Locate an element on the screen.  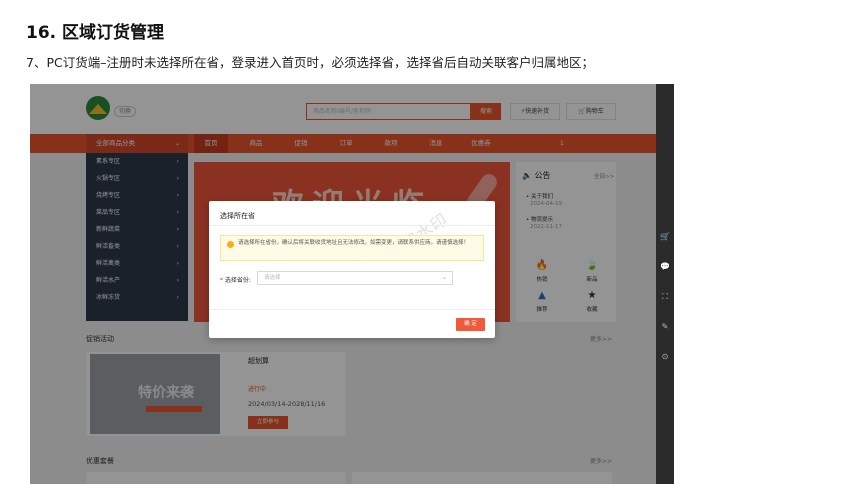
required-mark: * is located at coordinates (221, 280).